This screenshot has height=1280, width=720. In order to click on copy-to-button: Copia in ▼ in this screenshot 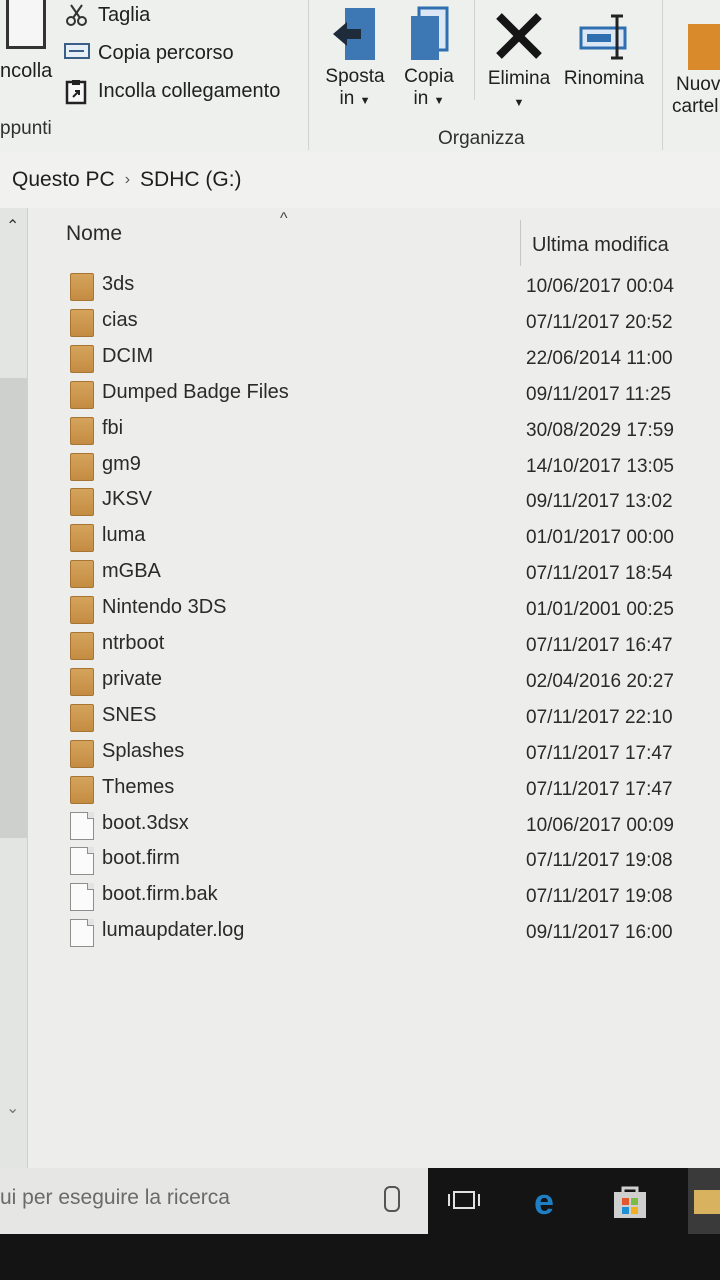, I will do `click(429, 59)`.